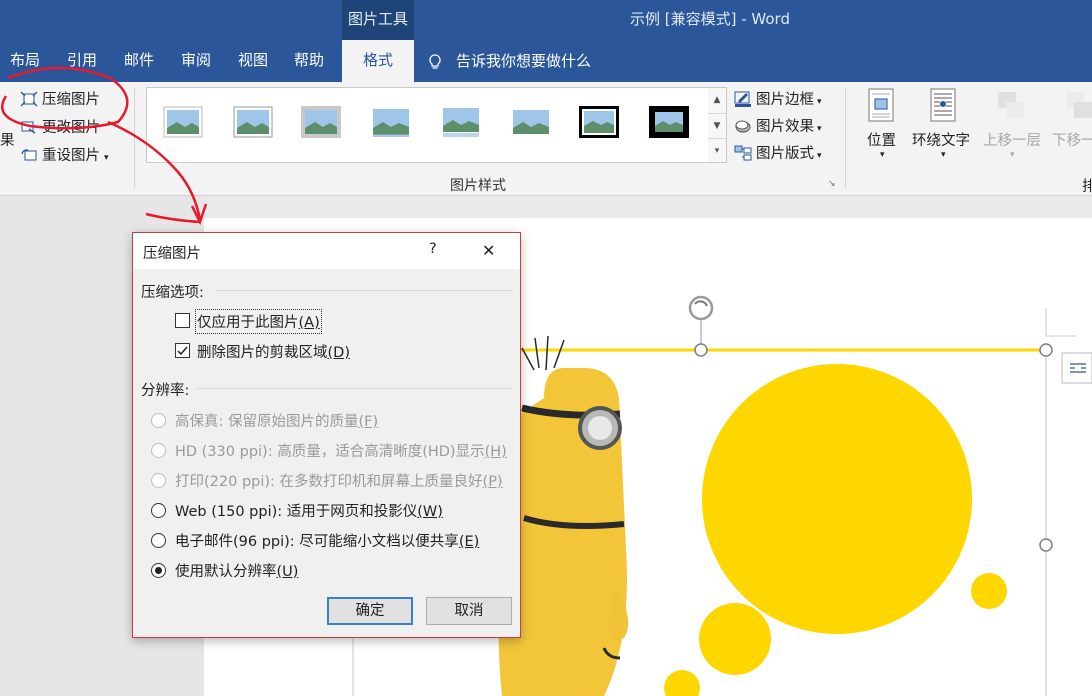  Describe the element at coordinates (785, 154) in the screenshot. I see `picture-layout-label: 图片版式` at that location.